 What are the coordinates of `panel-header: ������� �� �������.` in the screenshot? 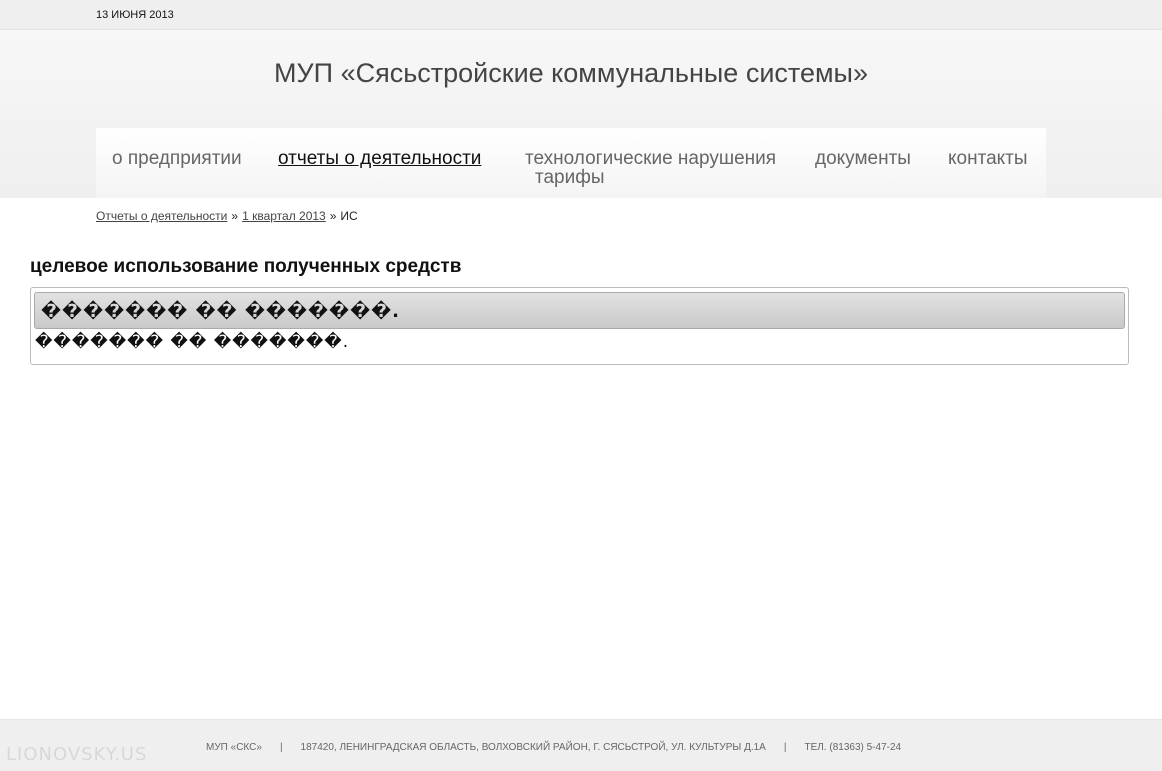 It's located at (579, 310).